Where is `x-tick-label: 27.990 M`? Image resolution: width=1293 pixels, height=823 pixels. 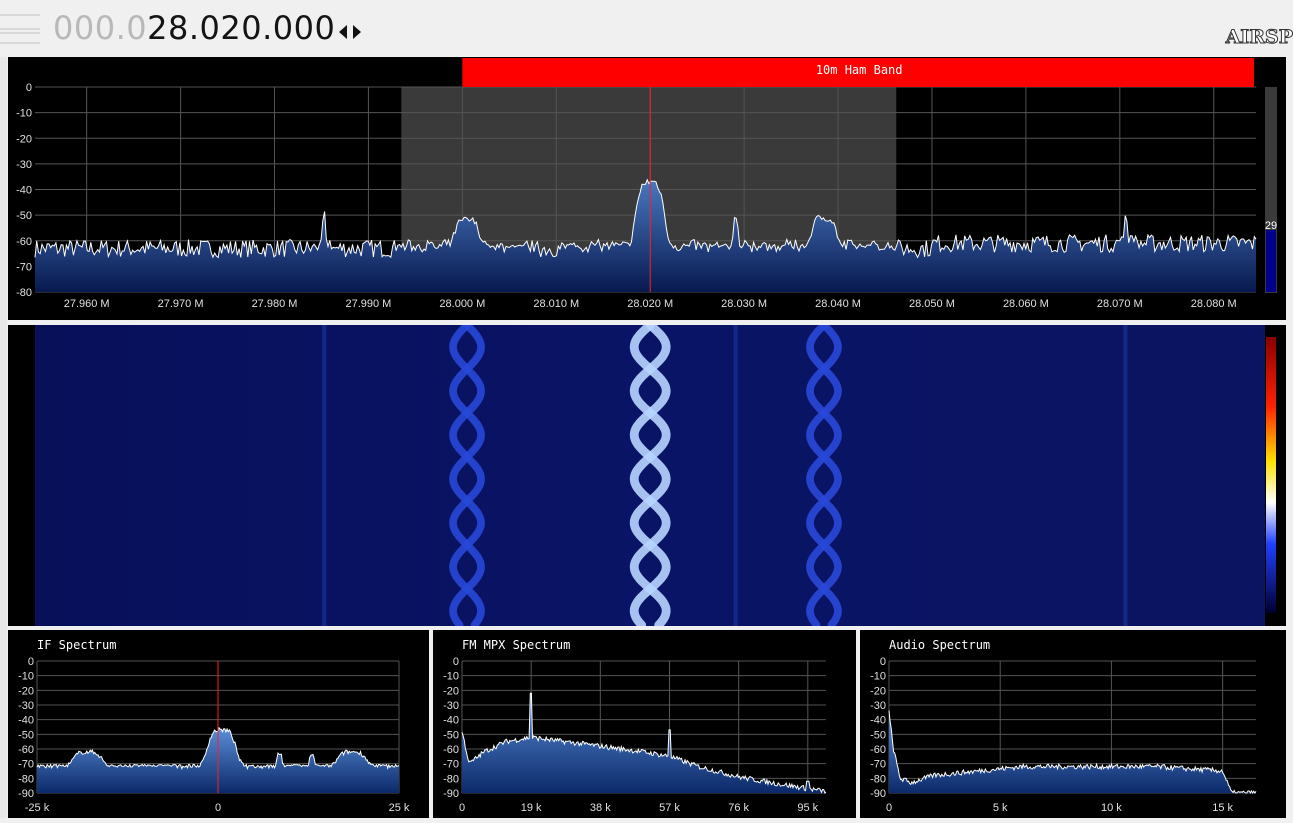
x-tick-label: 27.990 M is located at coordinates (368, 304).